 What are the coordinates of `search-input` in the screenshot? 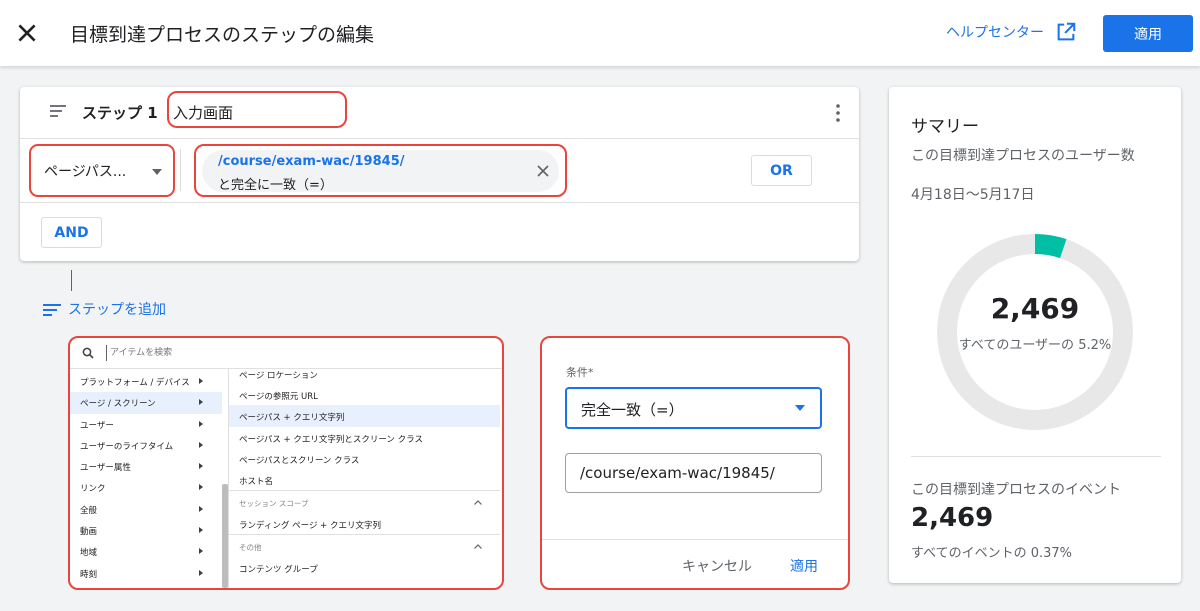 It's located at (296, 353).